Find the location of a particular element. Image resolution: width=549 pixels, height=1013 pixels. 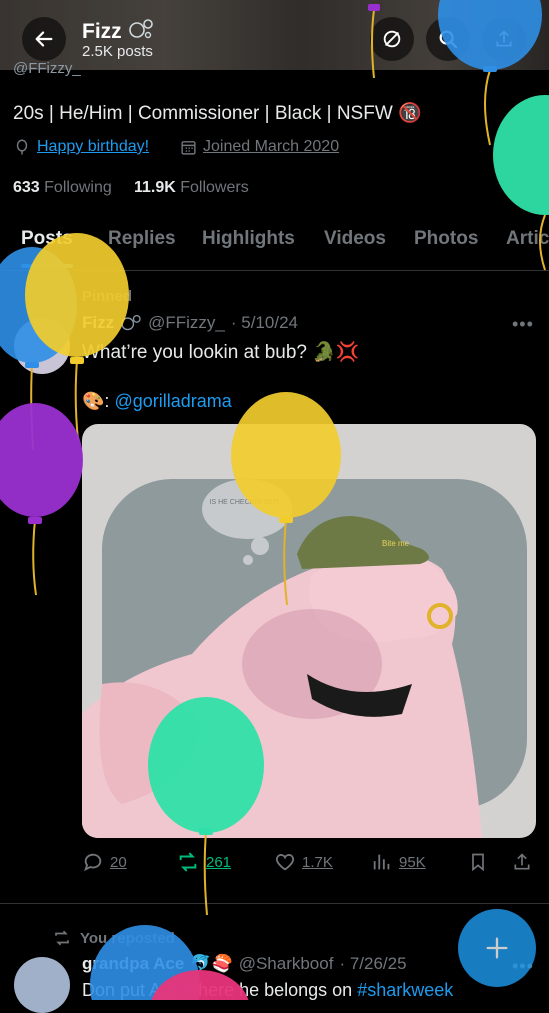

compose-button is located at coordinates (497, 948).